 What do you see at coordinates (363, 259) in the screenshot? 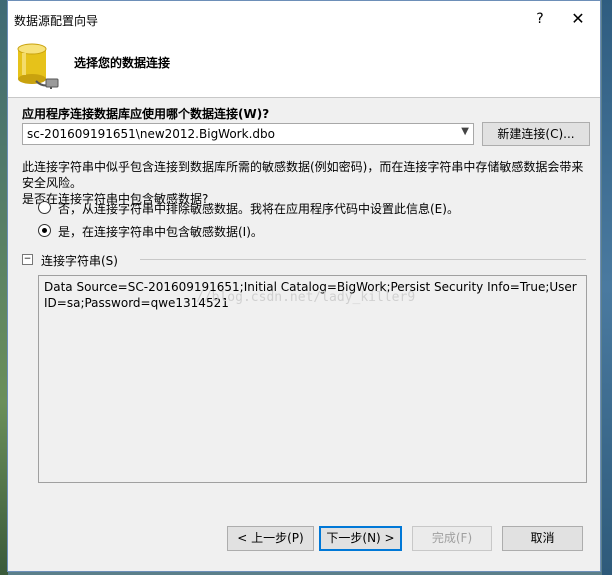
I see `group-divider` at bounding box center [363, 259].